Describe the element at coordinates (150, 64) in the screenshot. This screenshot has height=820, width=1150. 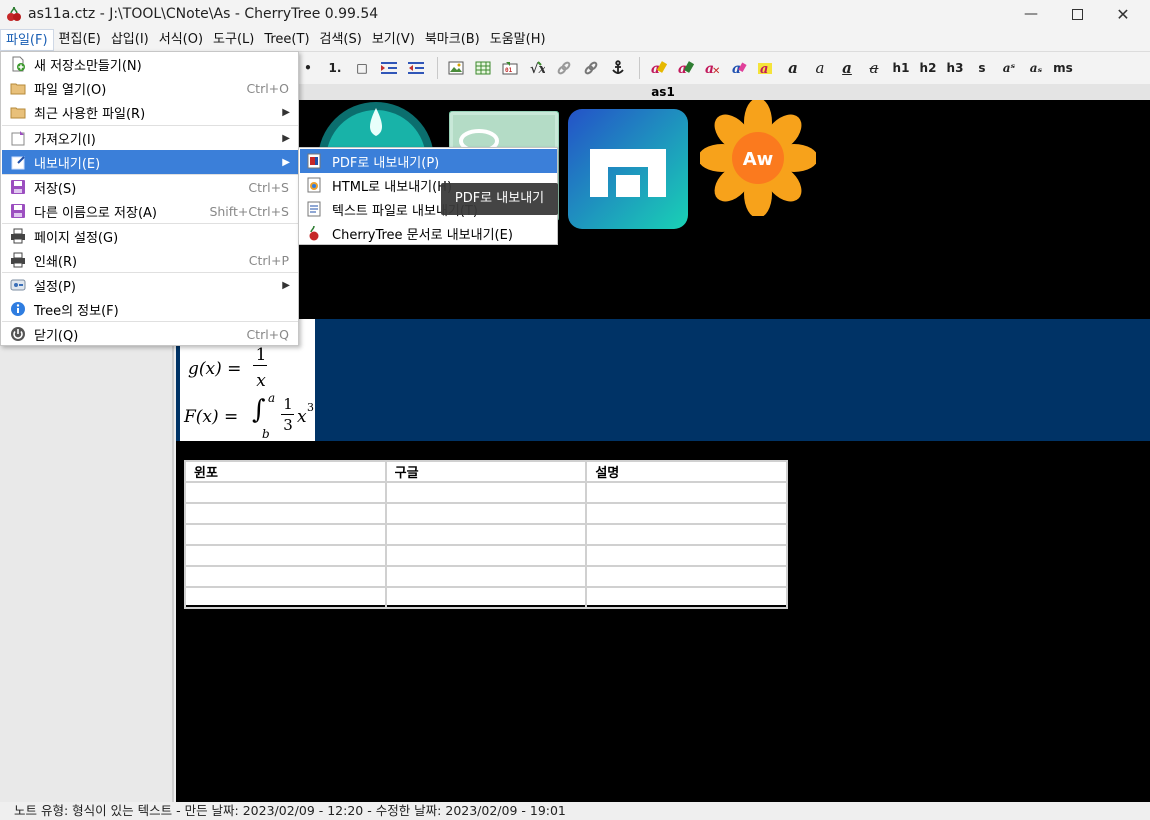
I see `menu-item-new: 새 저장소만들기(N)` at that location.